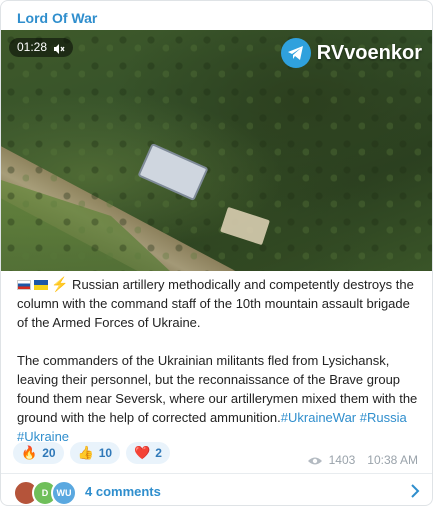  I want to click on comments-row: D WU 4 comments, so click(216, 489).